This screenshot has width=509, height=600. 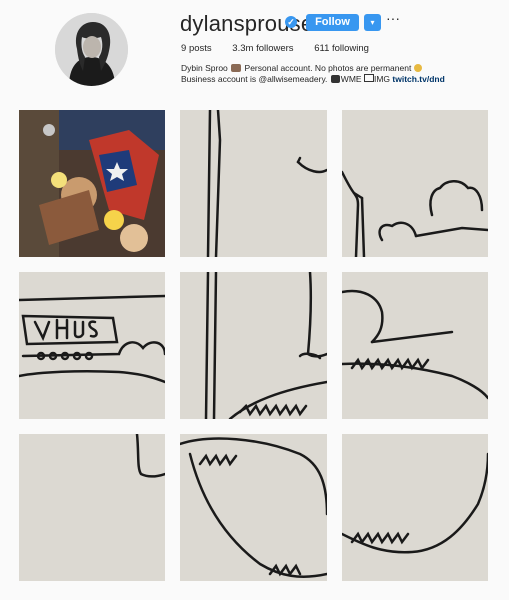 I want to click on follow-button: Follow, so click(x=332, y=22).